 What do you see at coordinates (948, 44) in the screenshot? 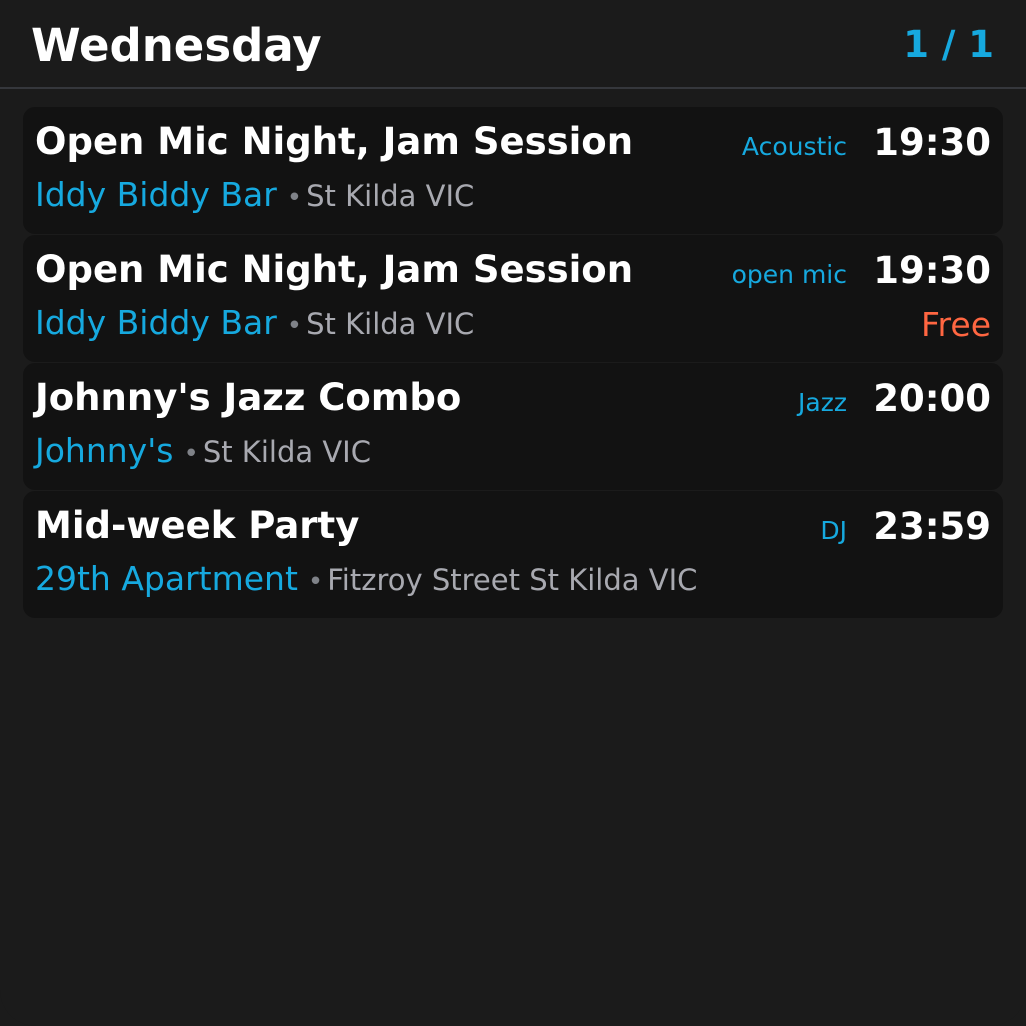
I see `page-indicator: 1 / 1` at bounding box center [948, 44].